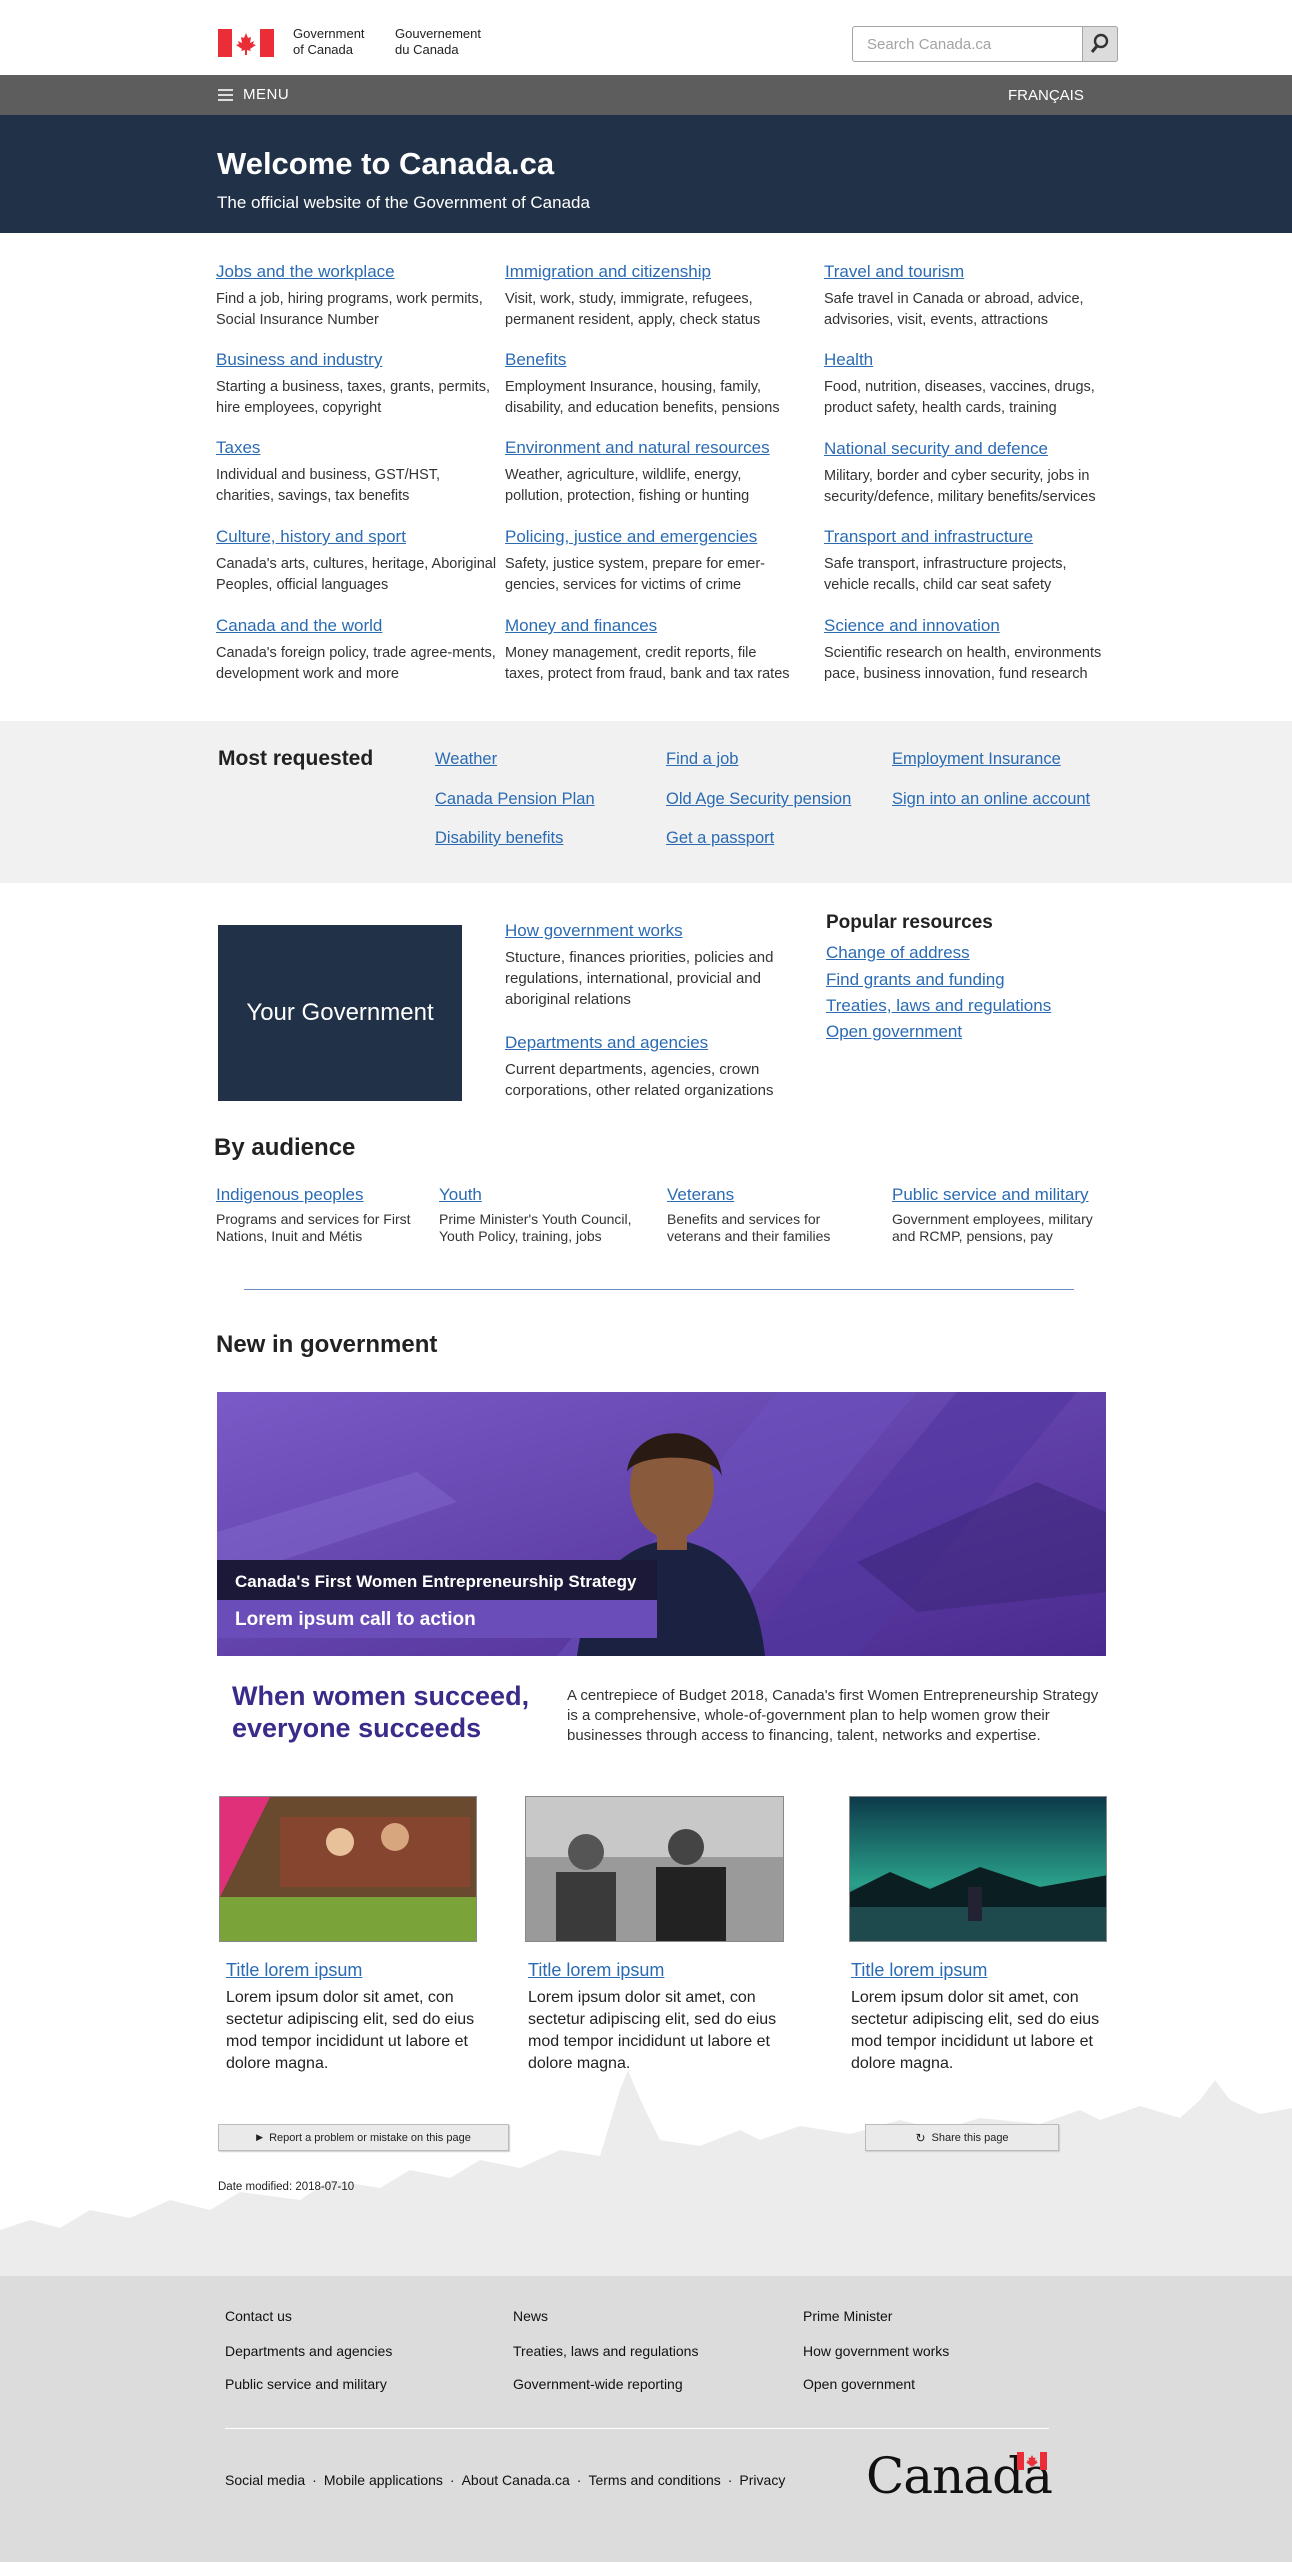 This screenshot has width=1292, height=2562. I want to click on footer-bottom-link: About Canada.ca, so click(516, 2480).